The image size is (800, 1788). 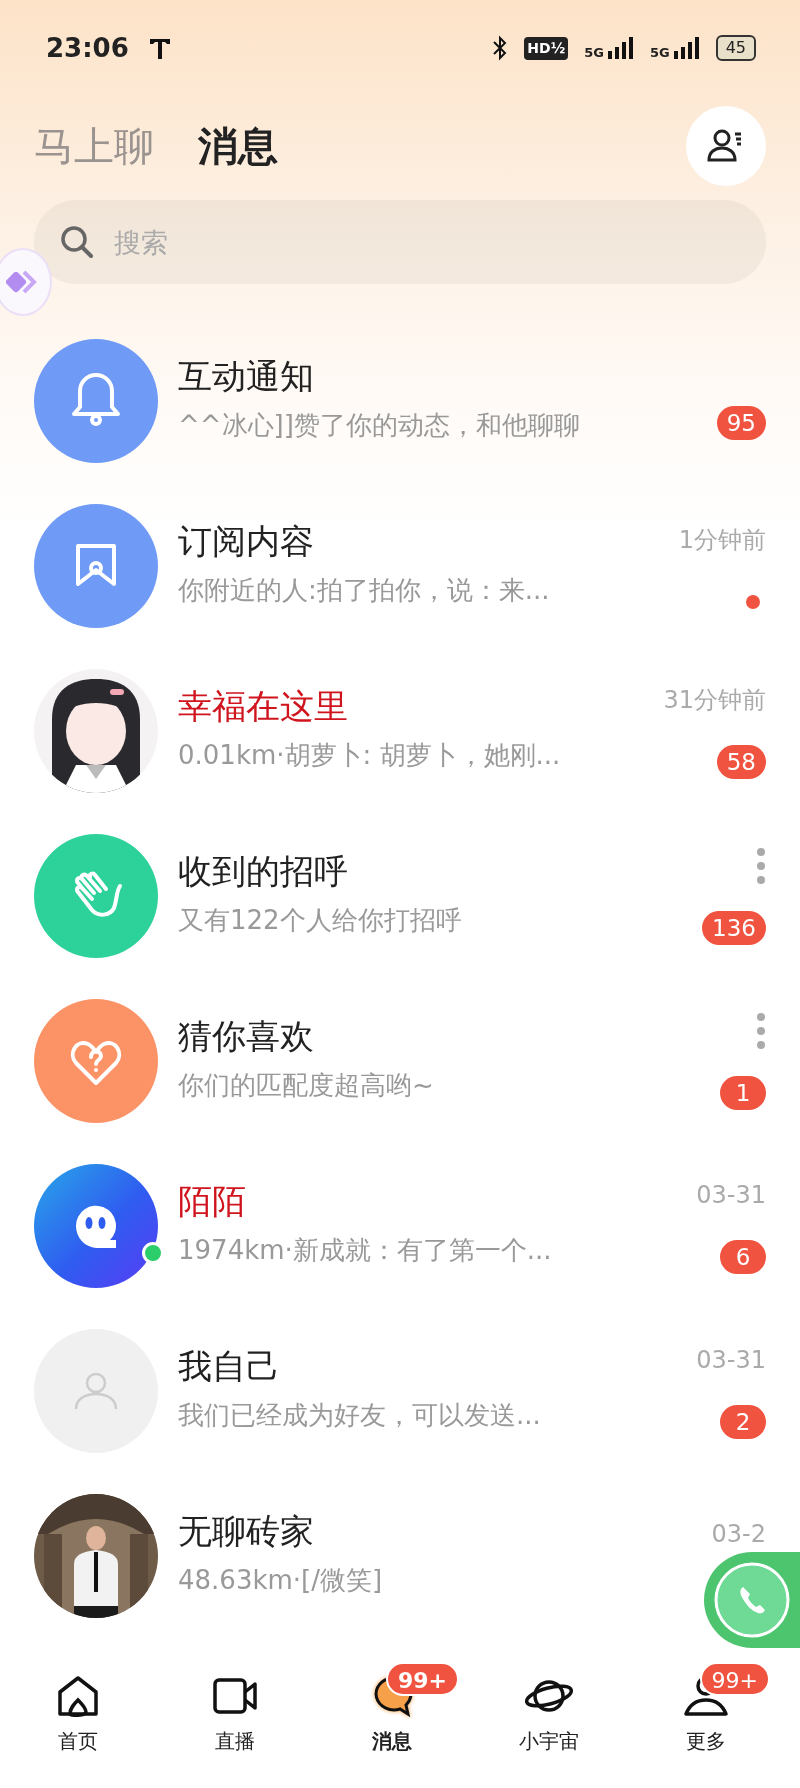 What do you see at coordinates (78, 1741) in the screenshot?
I see `nav-label: 首页` at bounding box center [78, 1741].